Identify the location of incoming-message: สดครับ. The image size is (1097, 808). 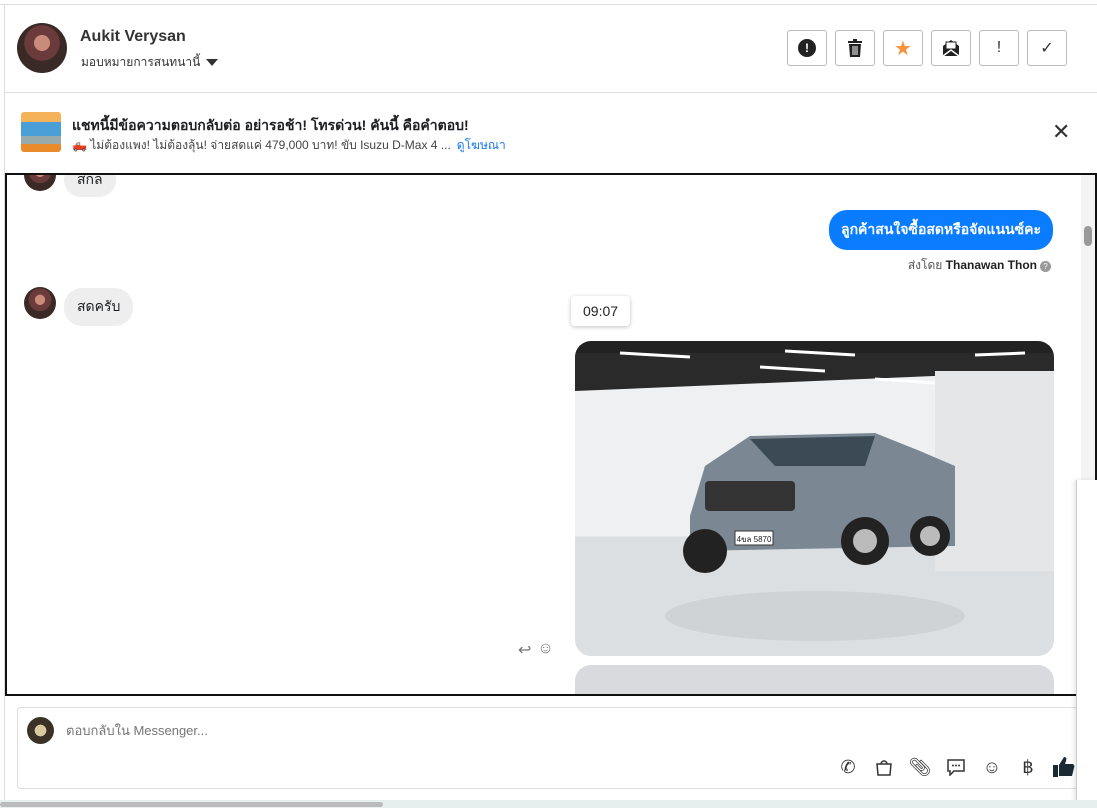
(99, 307).